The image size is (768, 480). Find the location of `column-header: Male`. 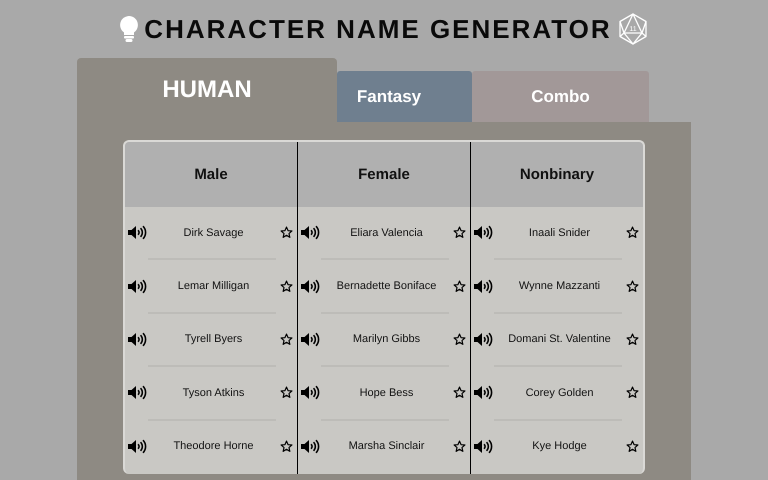

column-header: Male is located at coordinates (211, 174).